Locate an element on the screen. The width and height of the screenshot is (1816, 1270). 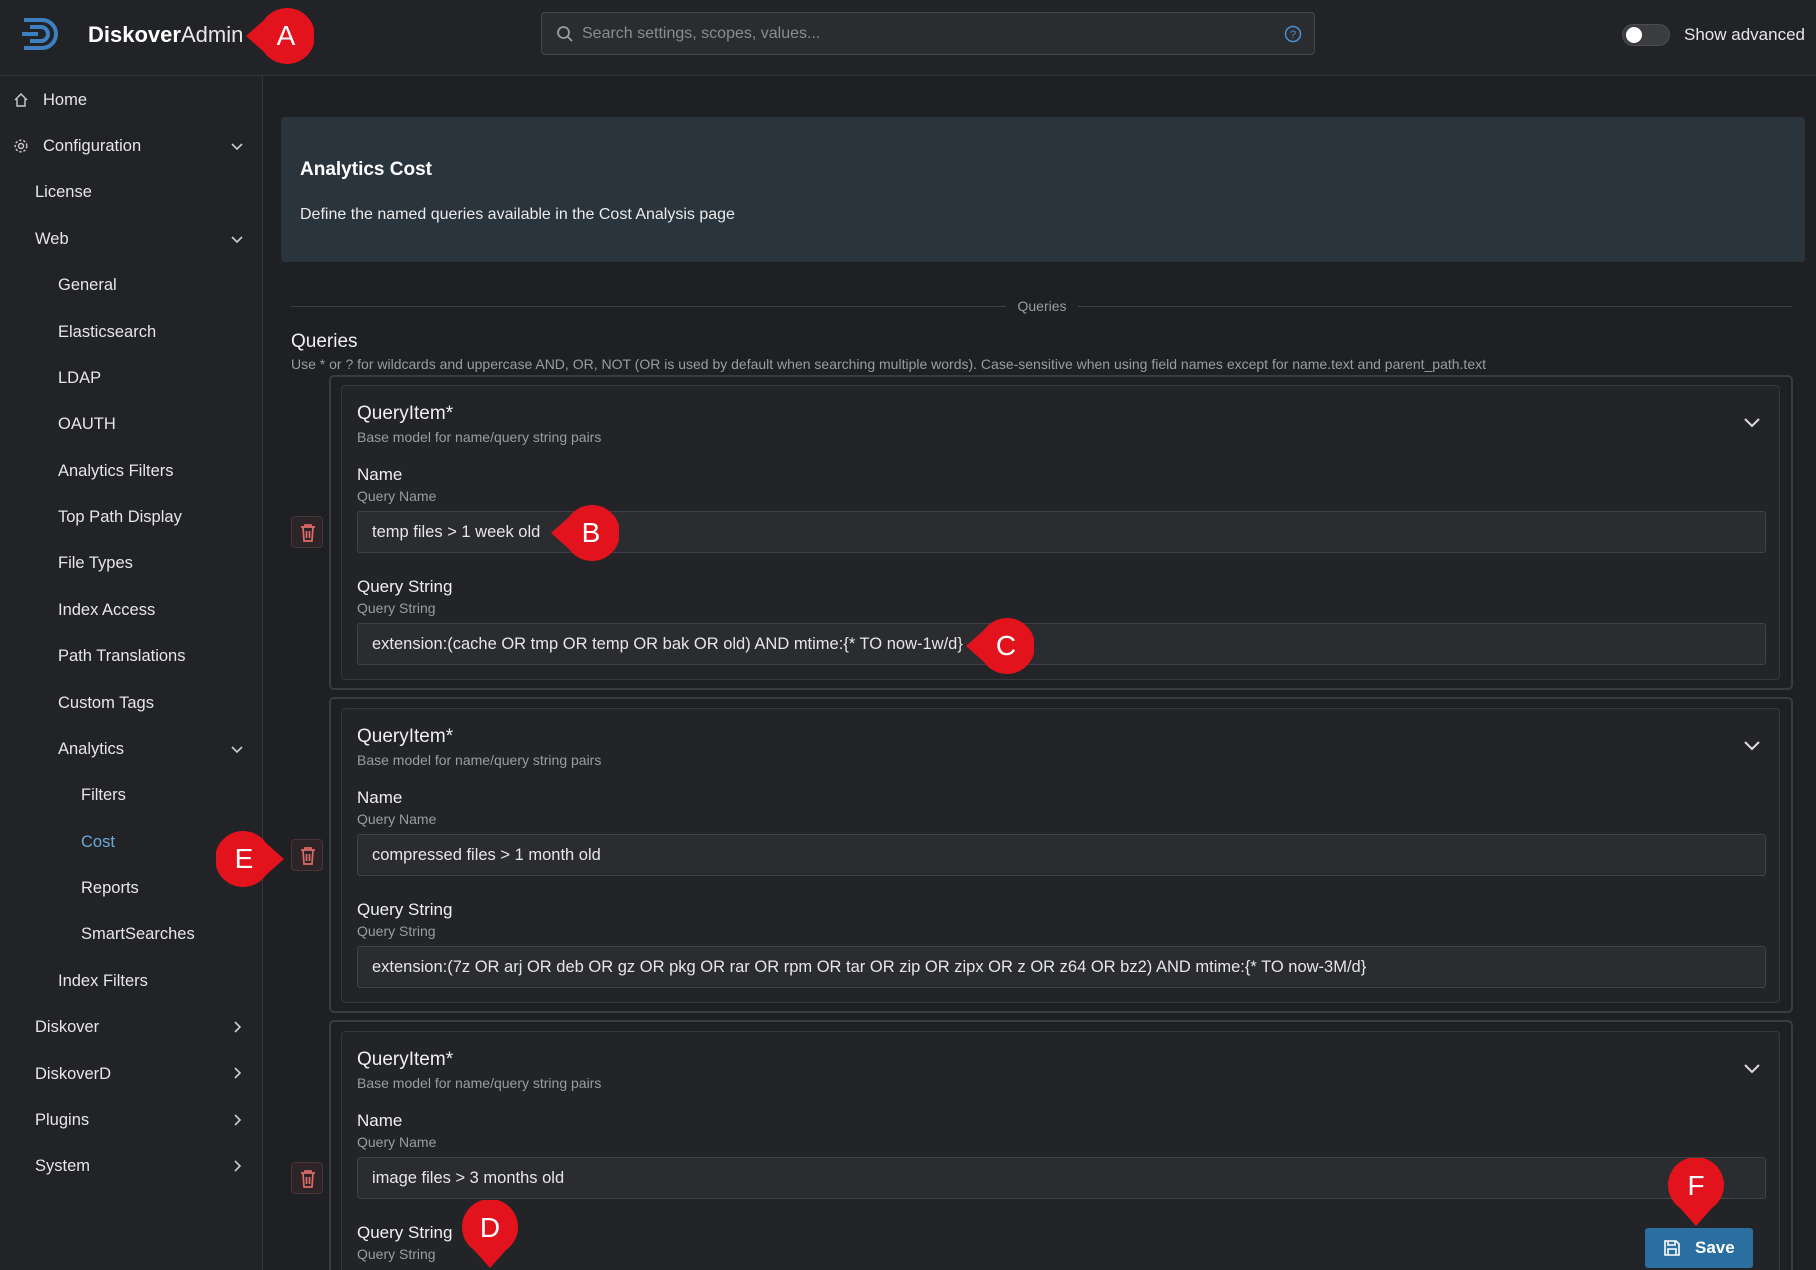
sidebar-item-oauth: OAUTH is located at coordinates (87, 424).